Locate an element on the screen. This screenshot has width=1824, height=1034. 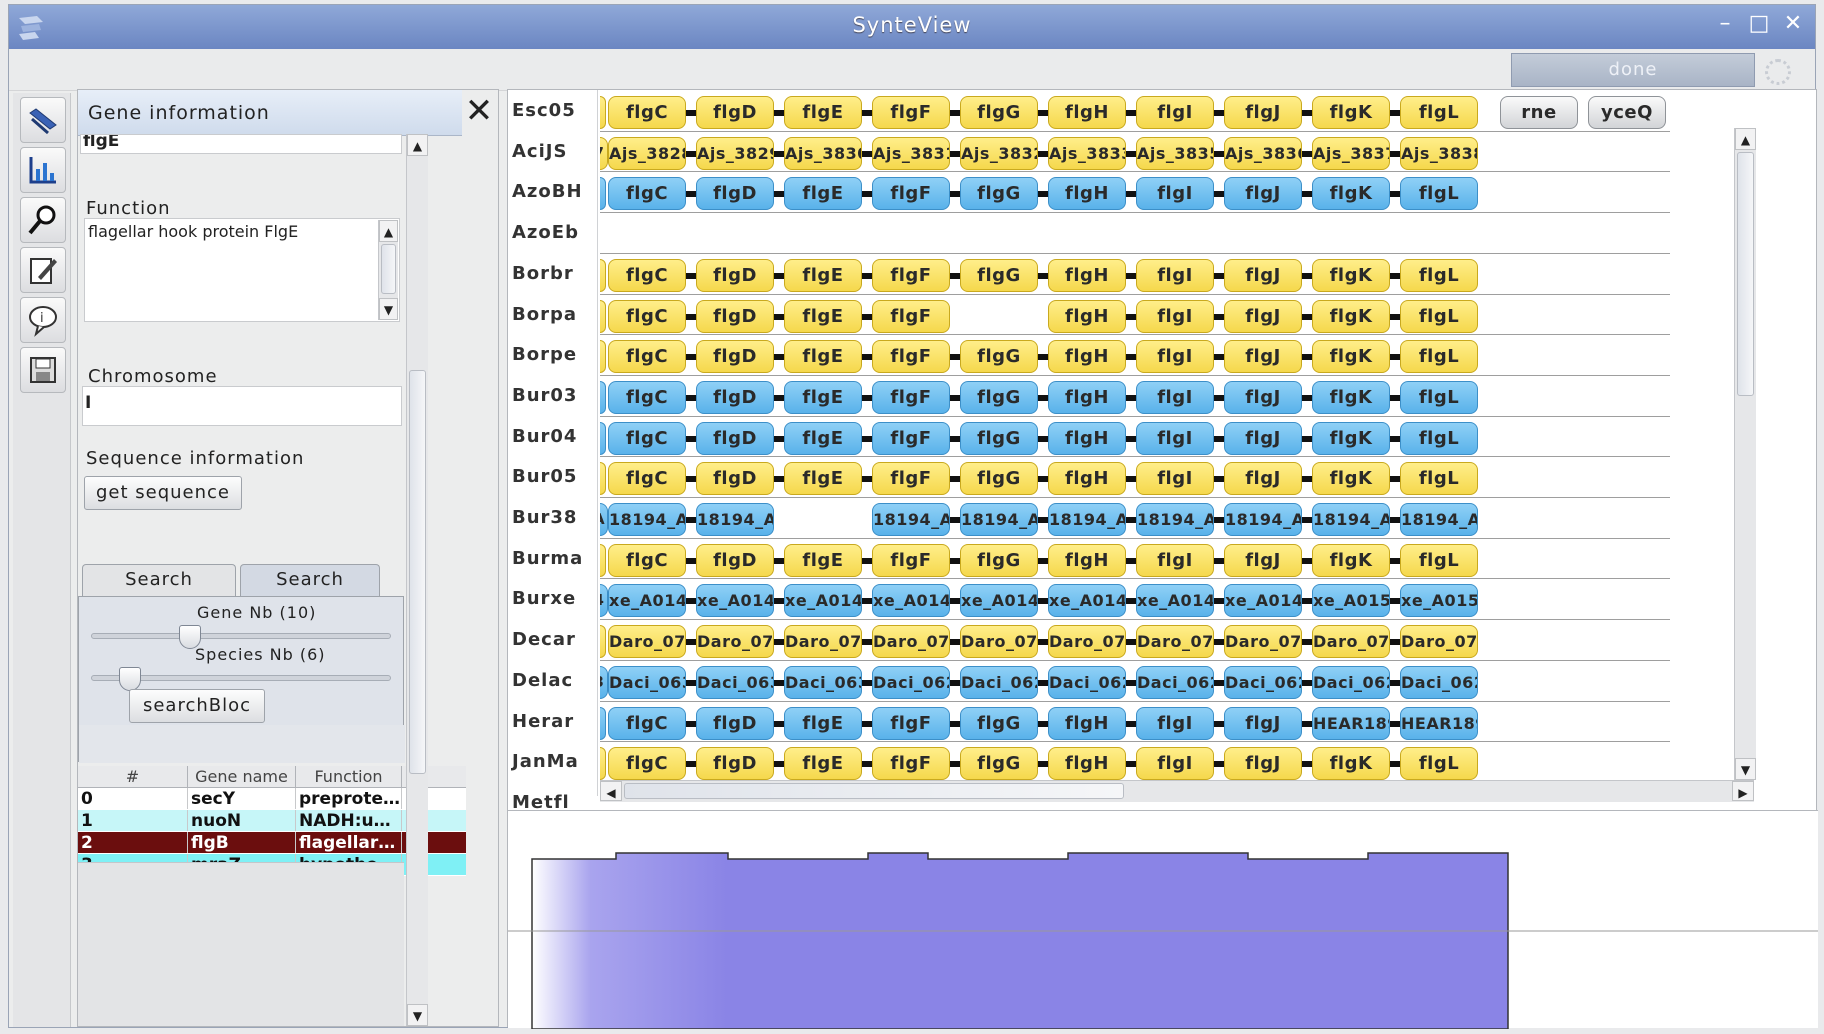
gene-block: Ajs_3832 is located at coordinates (999, 153).